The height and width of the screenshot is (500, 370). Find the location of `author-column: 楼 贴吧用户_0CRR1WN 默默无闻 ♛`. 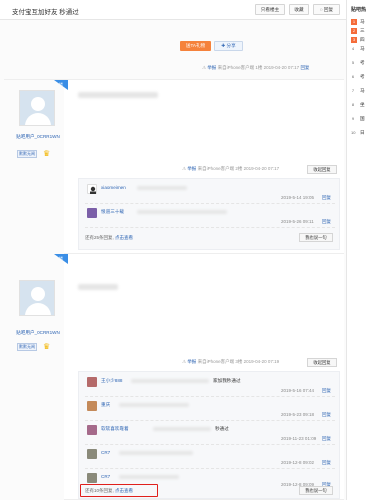

author-column: 楼 贴吧用户_0CRR1WN 默默无闻 ♛ is located at coordinates (36, 167).